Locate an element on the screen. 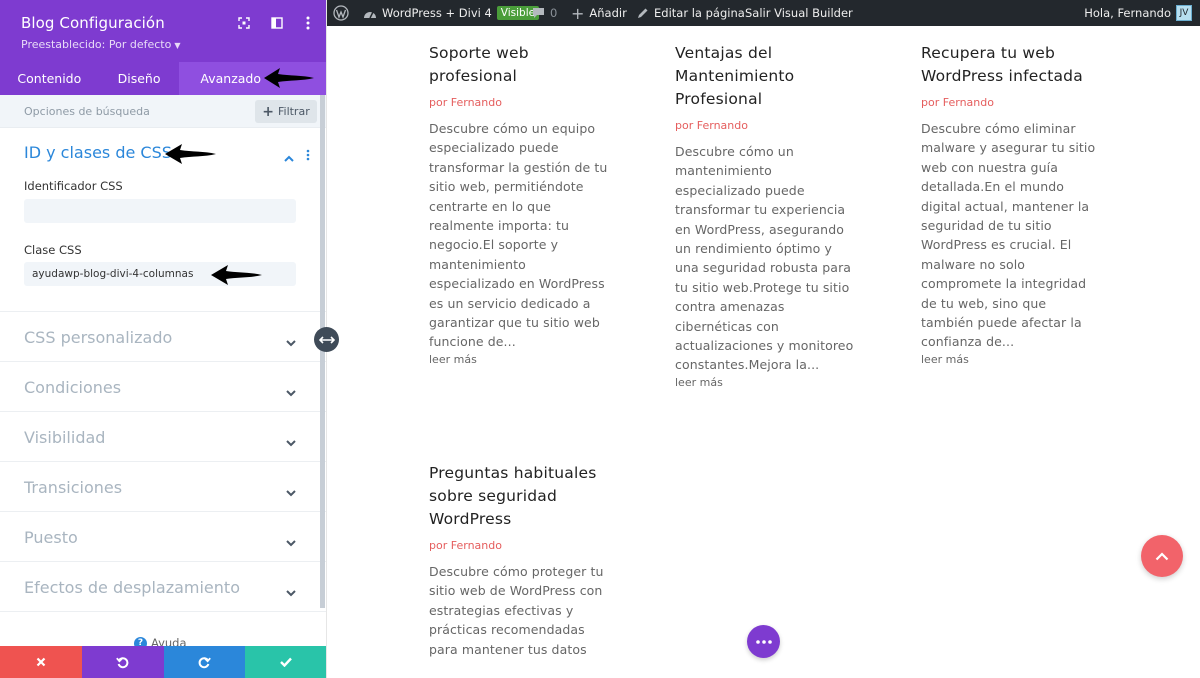 This screenshot has width=1200, height=678. scroll-to-top-button is located at coordinates (1162, 556).